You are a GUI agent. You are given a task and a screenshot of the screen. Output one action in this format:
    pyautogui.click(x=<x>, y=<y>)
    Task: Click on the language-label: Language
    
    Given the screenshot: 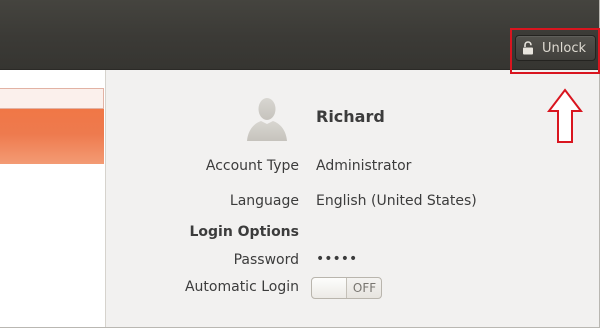 What is the action you would take?
    pyautogui.click(x=264, y=201)
    